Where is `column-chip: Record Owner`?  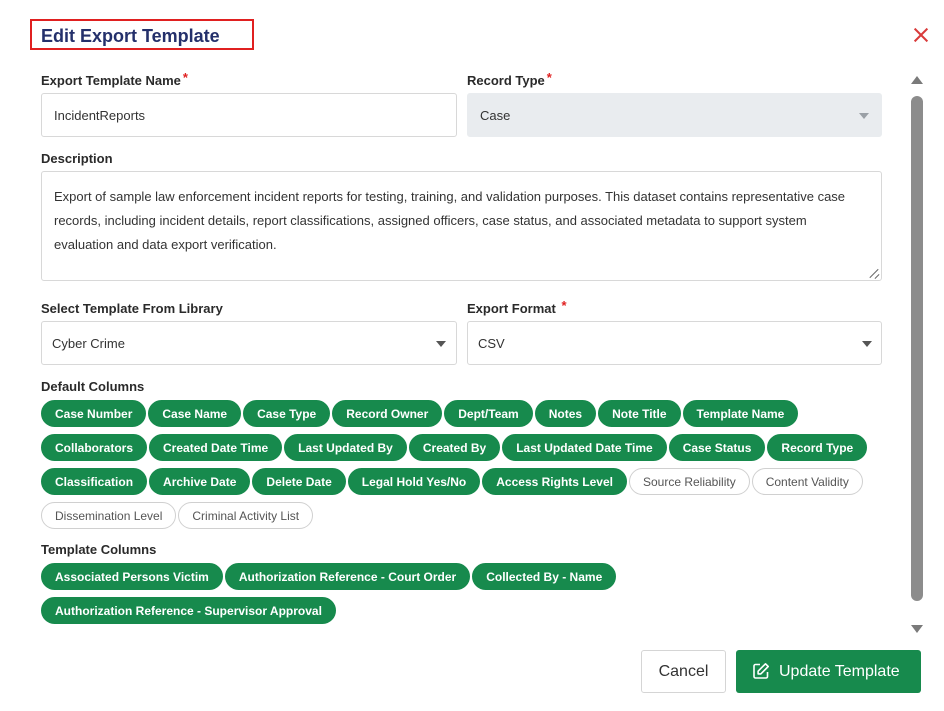 column-chip: Record Owner is located at coordinates (387, 413).